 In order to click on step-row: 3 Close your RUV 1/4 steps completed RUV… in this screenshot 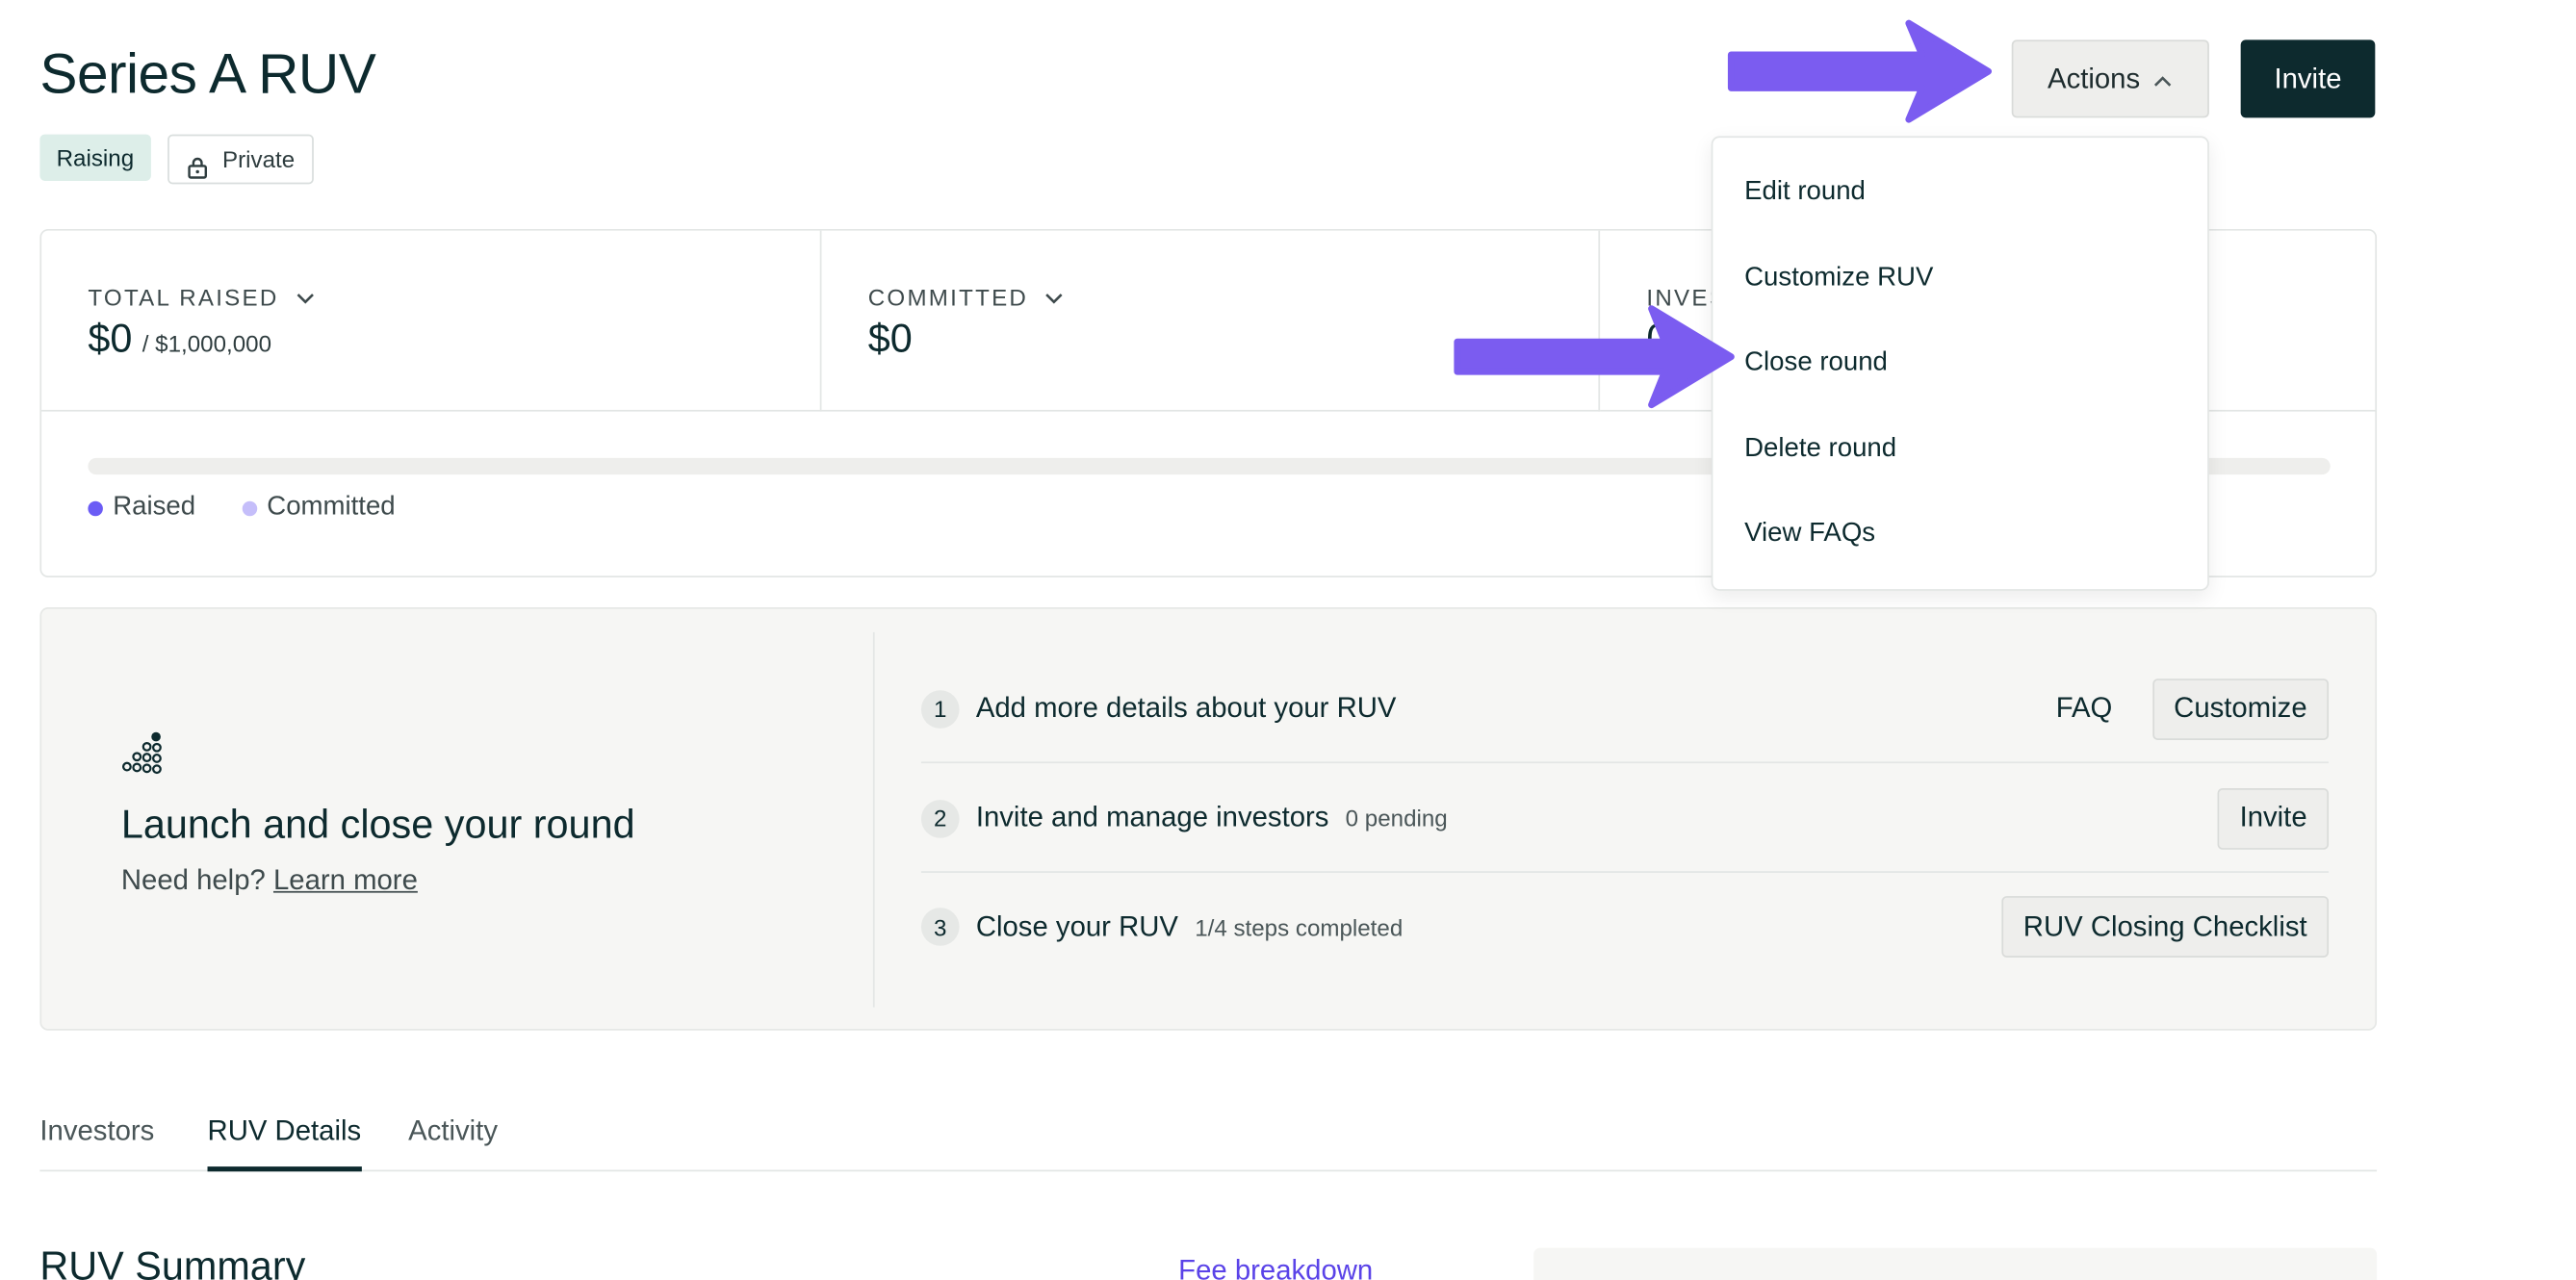, I will do `click(1625, 927)`.